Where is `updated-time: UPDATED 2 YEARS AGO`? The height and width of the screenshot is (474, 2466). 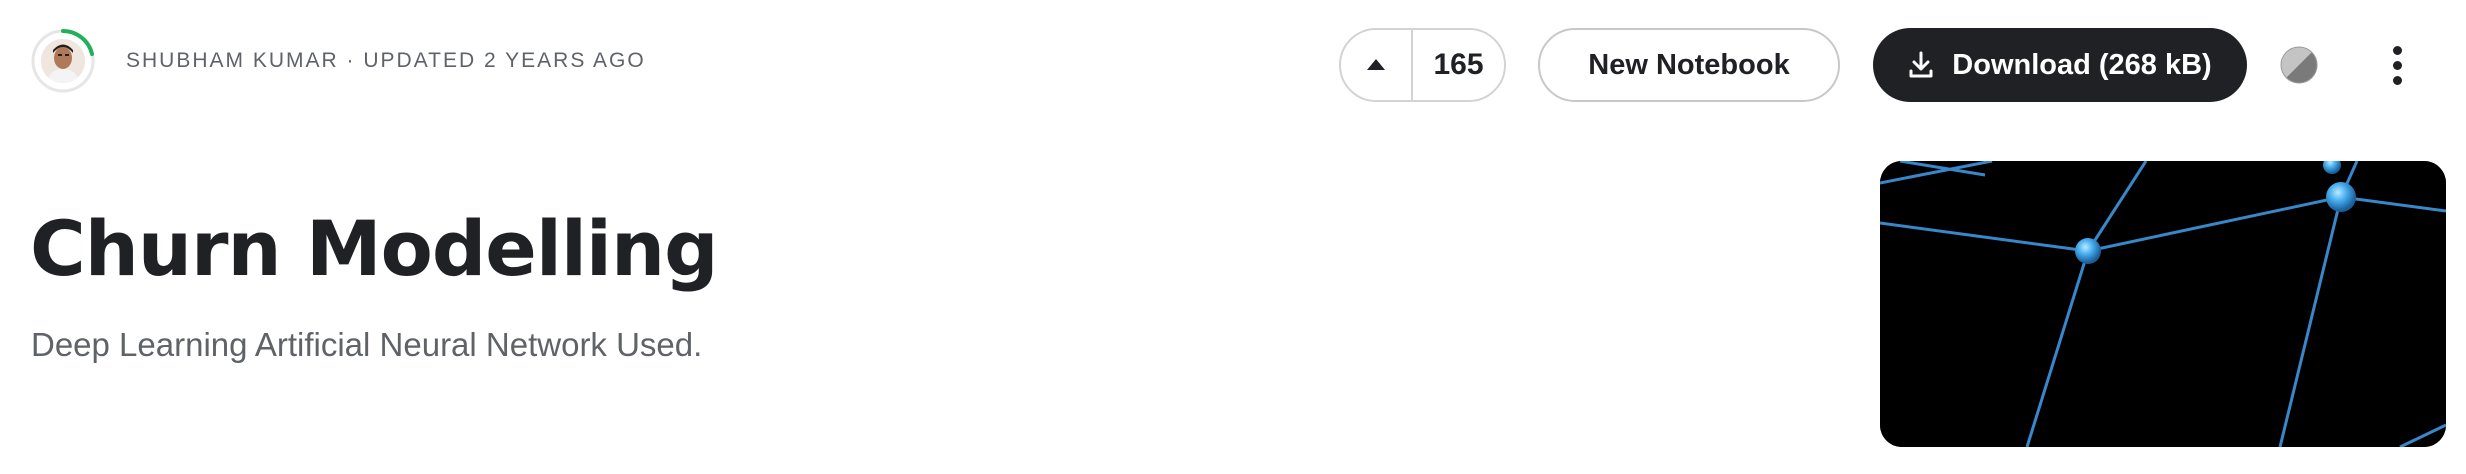 updated-time: UPDATED 2 YEARS AGO is located at coordinates (504, 60).